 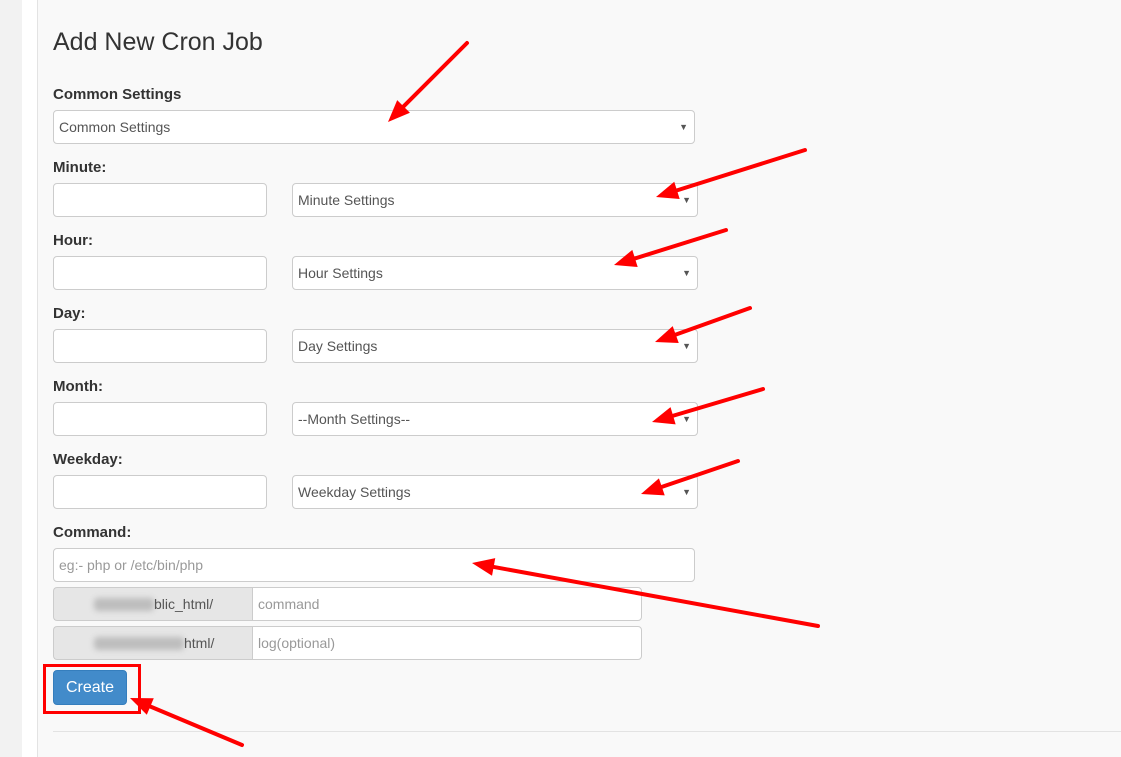 I want to click on path-prefix-addon: blic_html/, so click(x=153, y=604).